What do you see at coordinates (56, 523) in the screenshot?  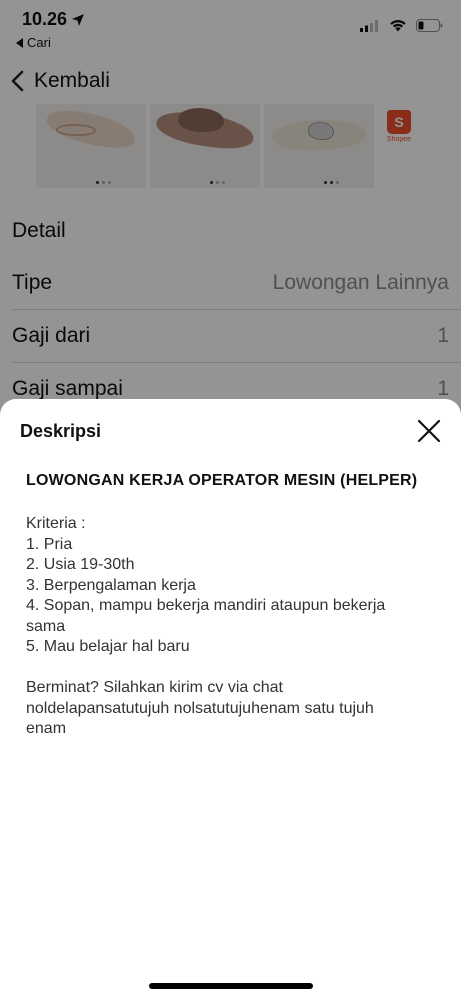 I see `description-line: Kriteria :` at bounding box center [56, 523].